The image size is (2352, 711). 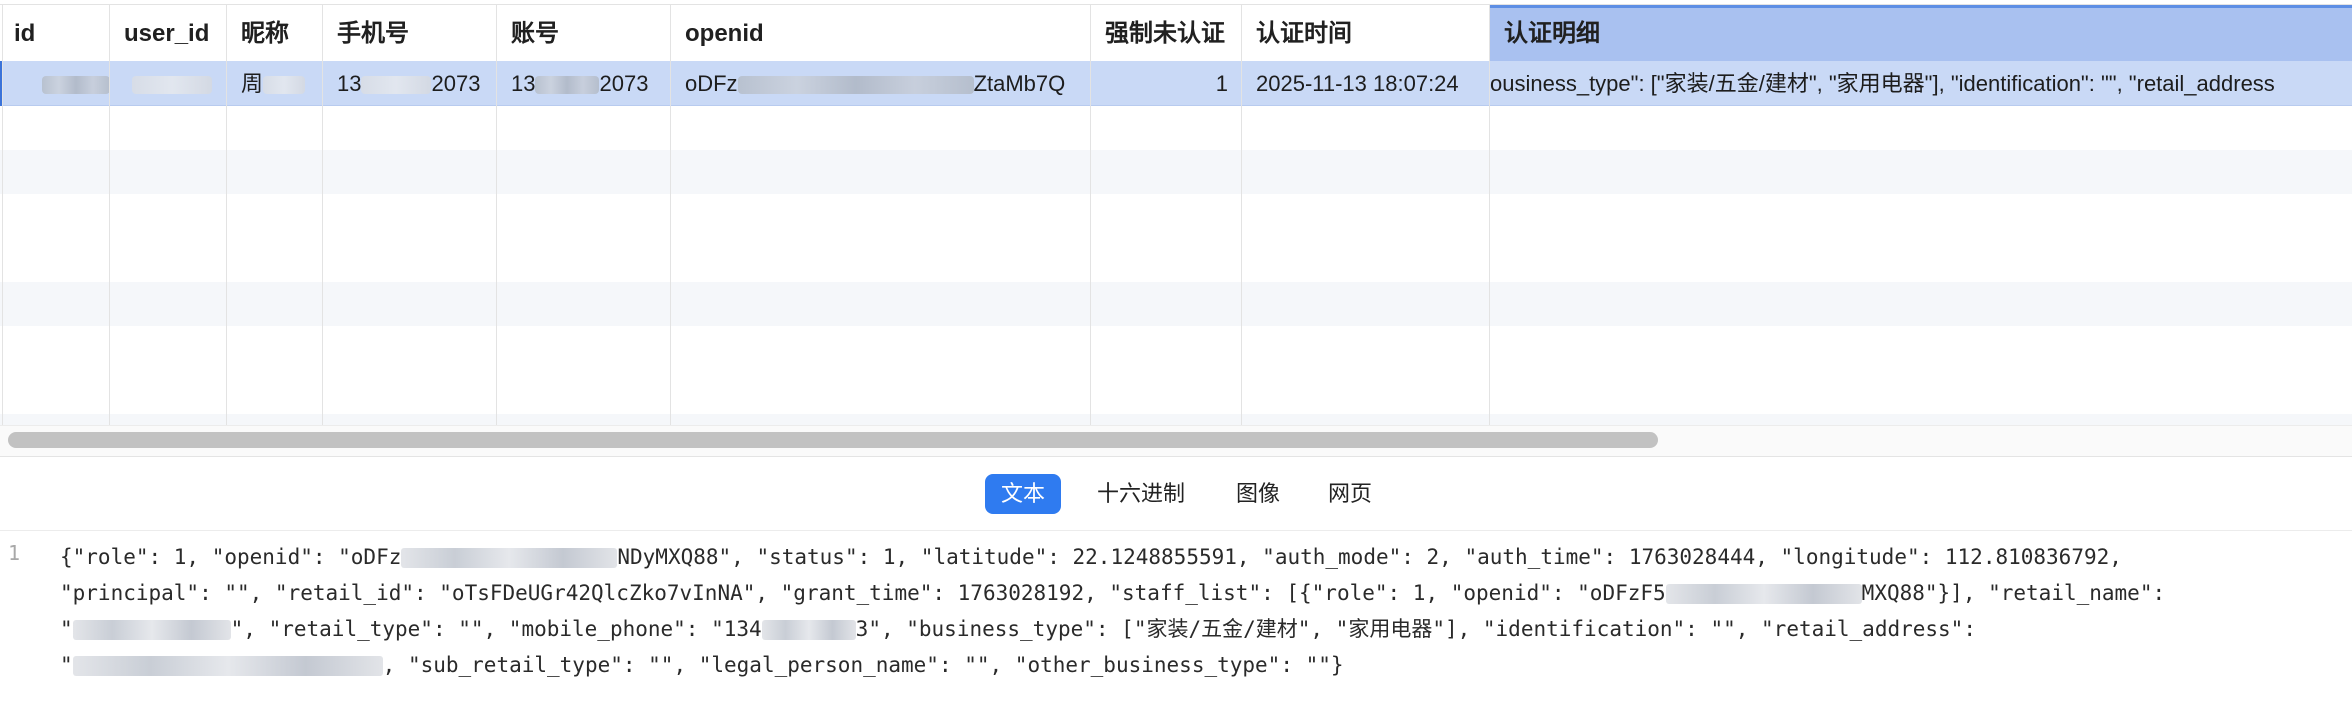 I want to click on cell-auth-time: 2025-11-13 18:07:24, so click(x=1366, y=83).